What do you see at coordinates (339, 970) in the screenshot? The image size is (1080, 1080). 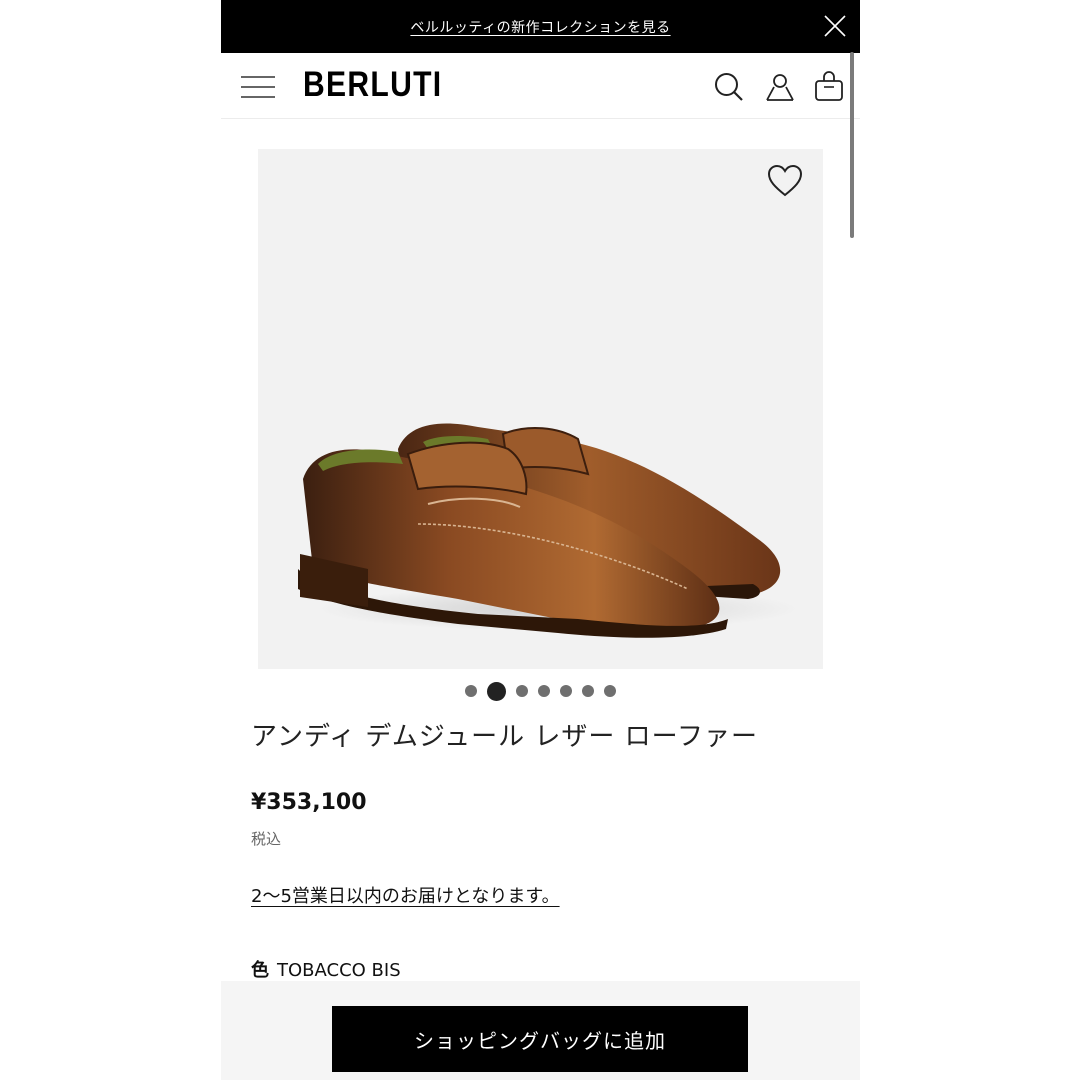 I see `color-value: TOBACCO BIS` at bounding box center [339, 970].